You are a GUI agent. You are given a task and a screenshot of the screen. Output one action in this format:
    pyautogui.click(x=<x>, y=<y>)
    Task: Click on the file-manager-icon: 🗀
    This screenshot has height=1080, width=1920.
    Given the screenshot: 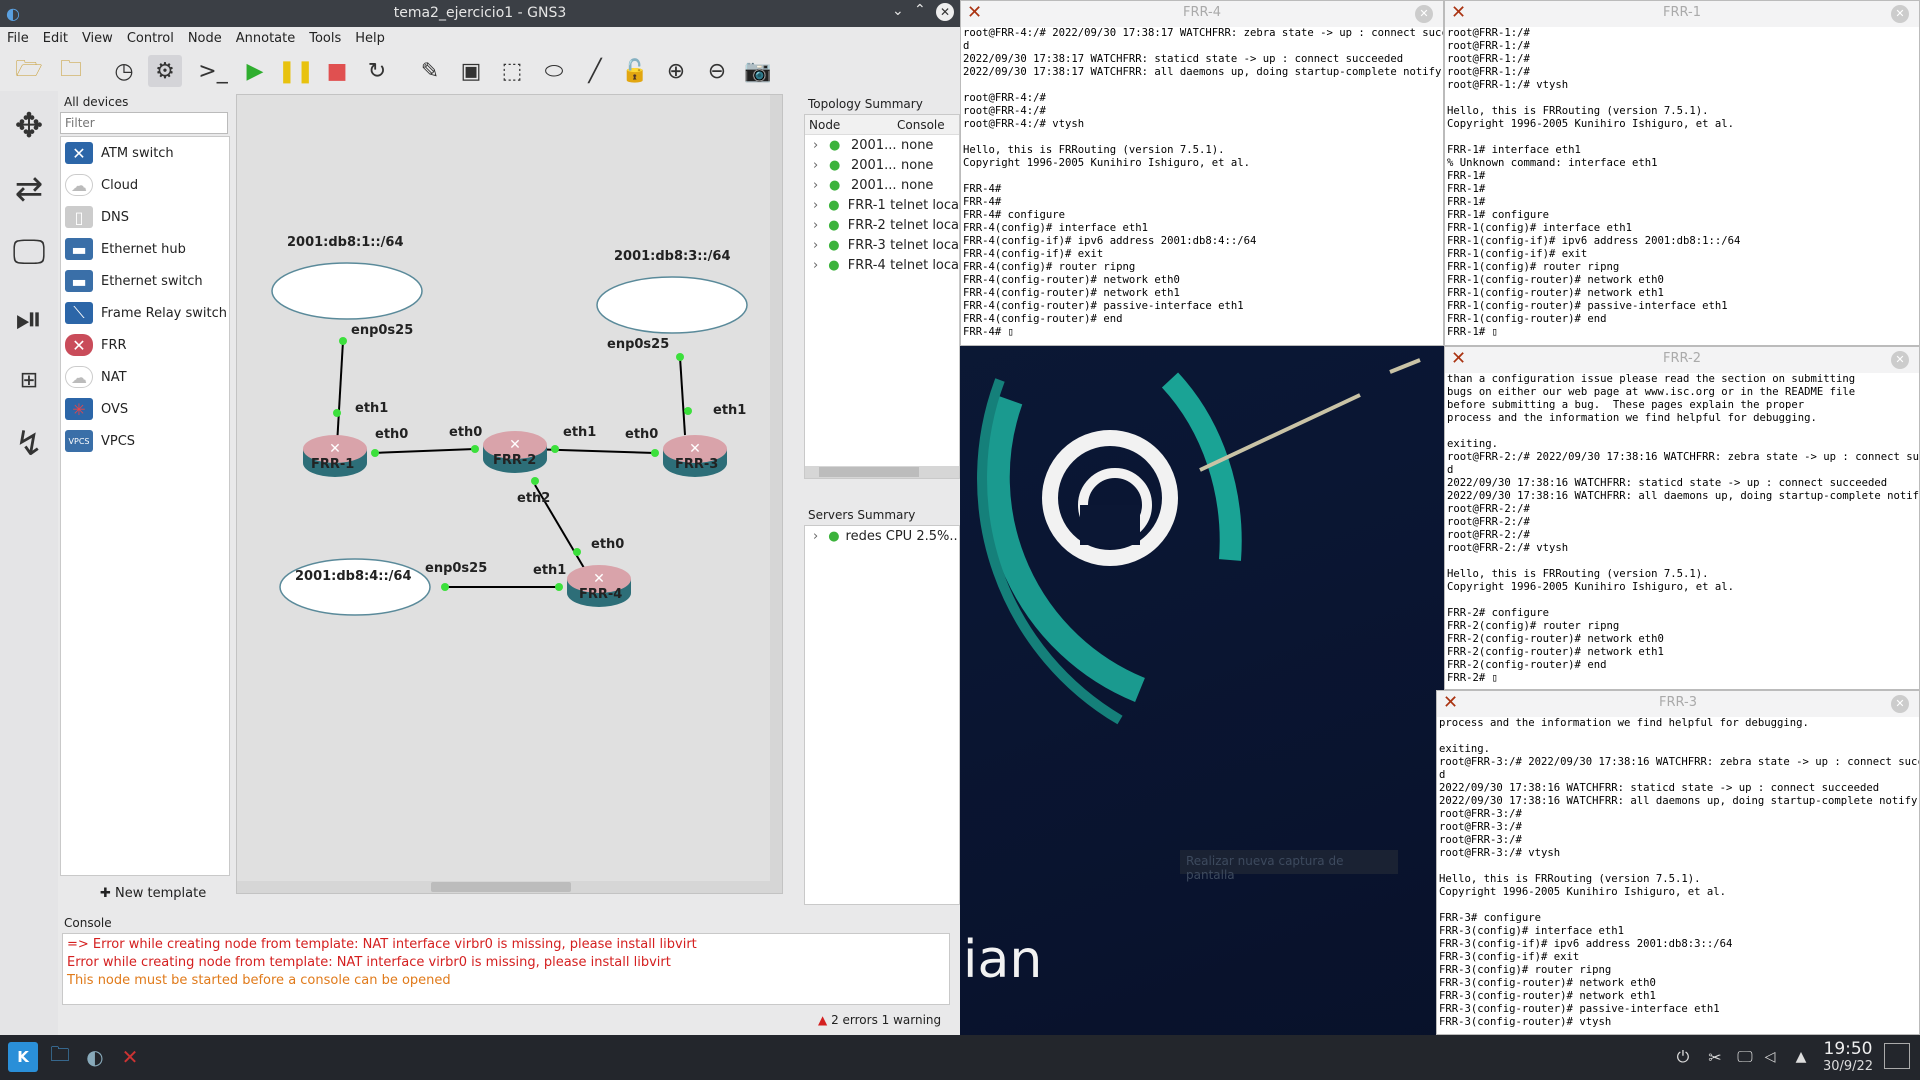 What is the action you would take?
    pyautogui.click(x=60, y=1057)
    